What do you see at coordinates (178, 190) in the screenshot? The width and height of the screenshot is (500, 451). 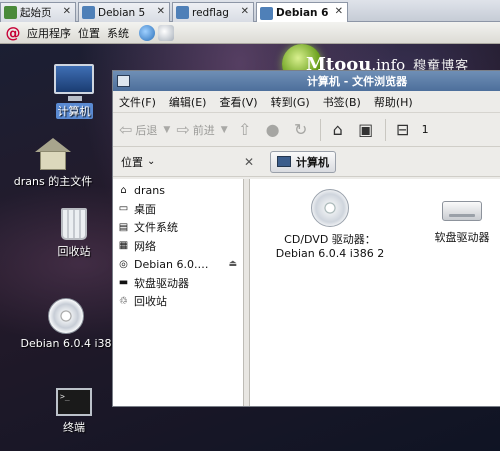 I see `sidebar-item-home: ⌂ drans` at bounding box center [178, 190].